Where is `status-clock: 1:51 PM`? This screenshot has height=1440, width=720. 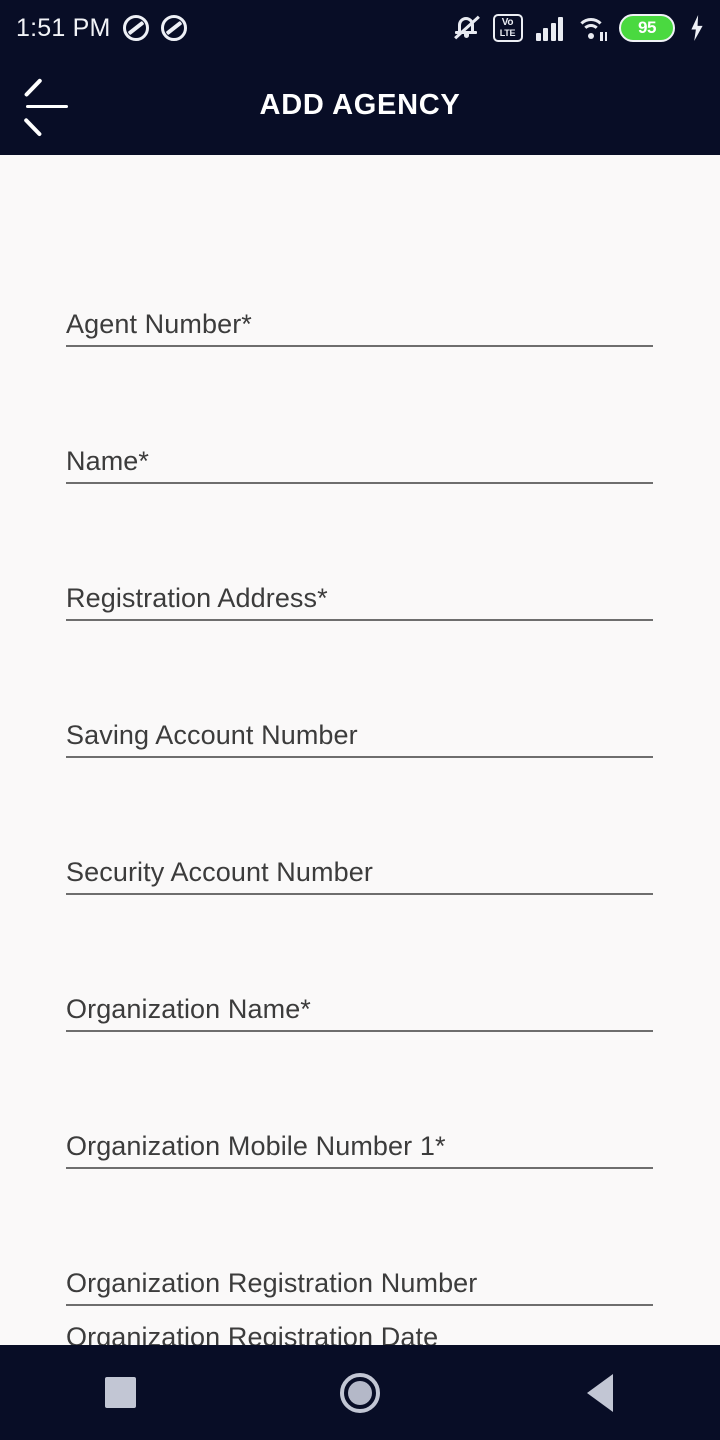
status-clock: 1:51 PM is located at coordinates (63, 27).